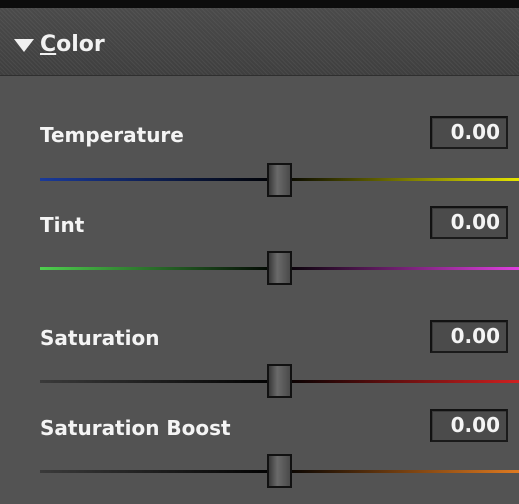 This screenshot has height=504, width=519. I want to click on temperature-value-field: 0.00, so click(469, 132).